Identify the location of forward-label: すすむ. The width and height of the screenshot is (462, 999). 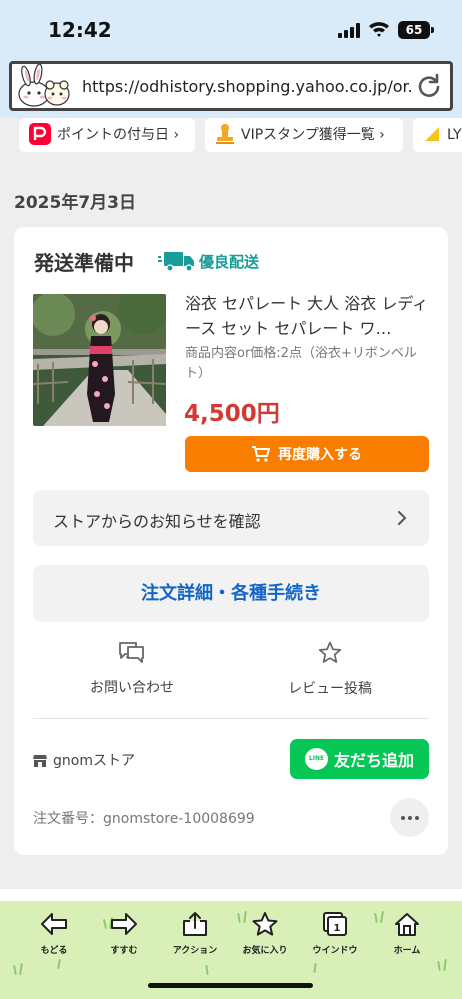
(124, 951).